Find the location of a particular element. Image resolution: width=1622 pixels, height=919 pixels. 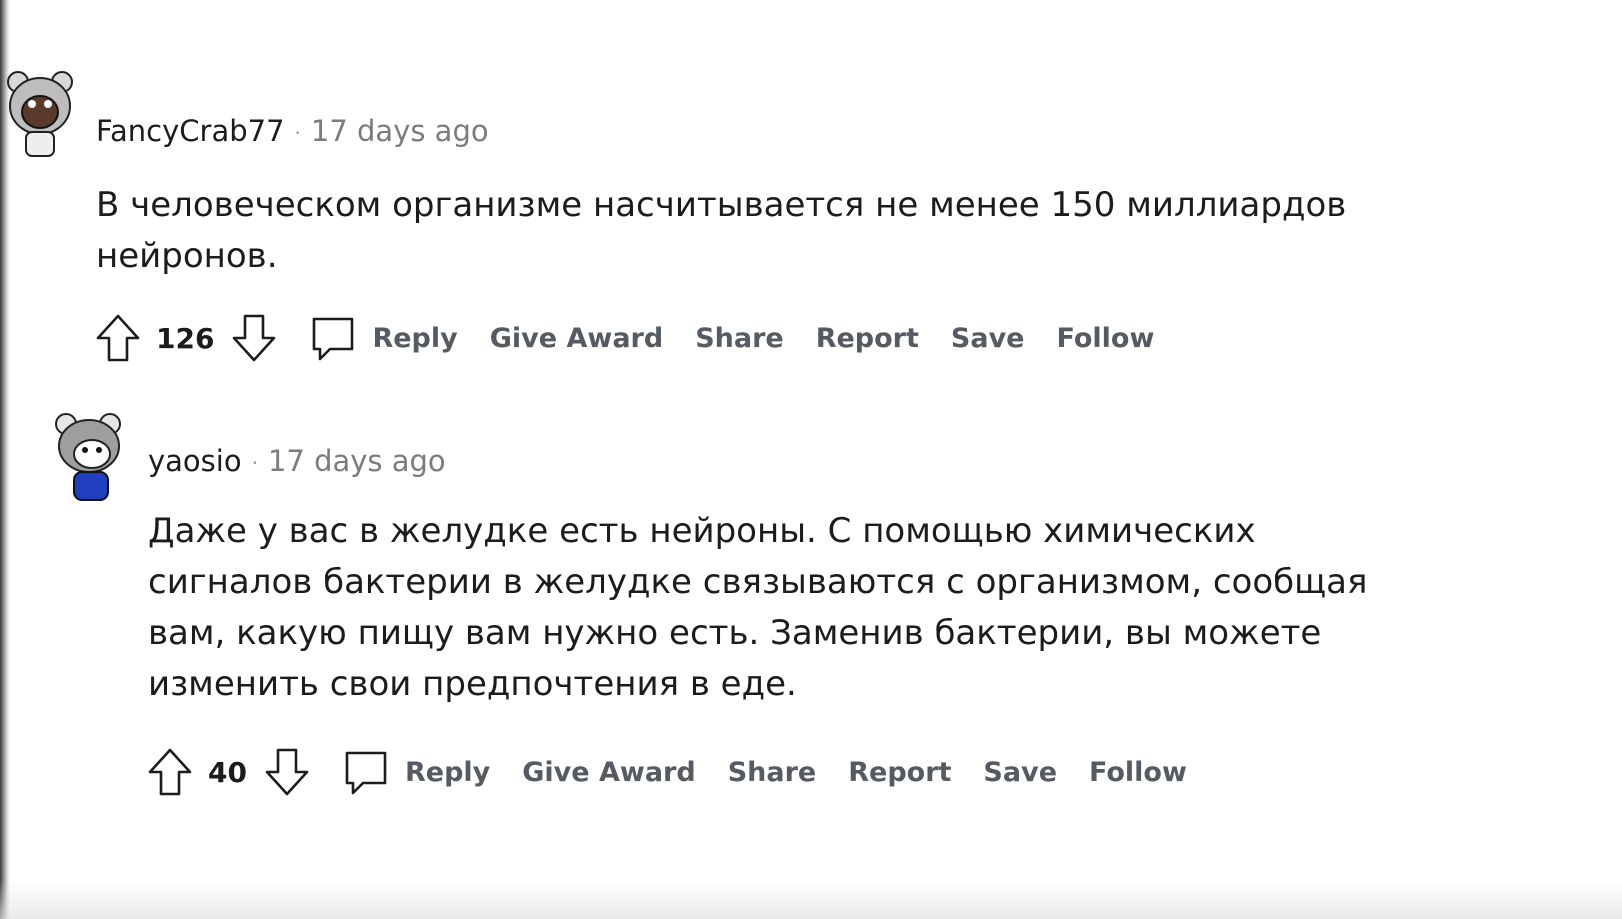

page-bottom-shadow is located at coordinates (811, 899).